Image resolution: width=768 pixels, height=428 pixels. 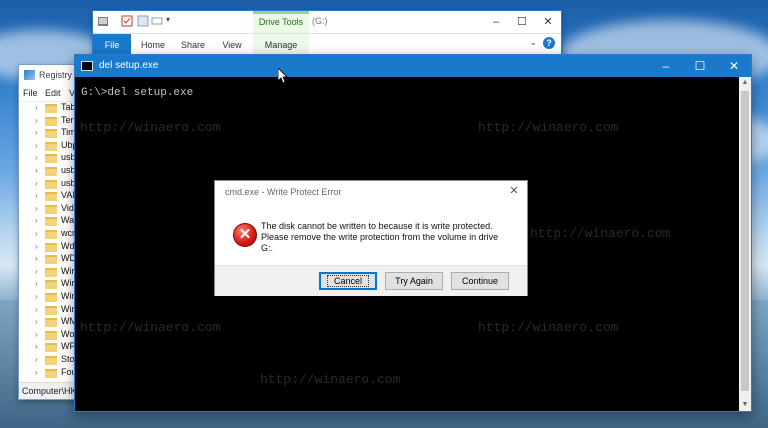 I want to click on try-again-button-label: Try Again, so click(x=414, y=281).